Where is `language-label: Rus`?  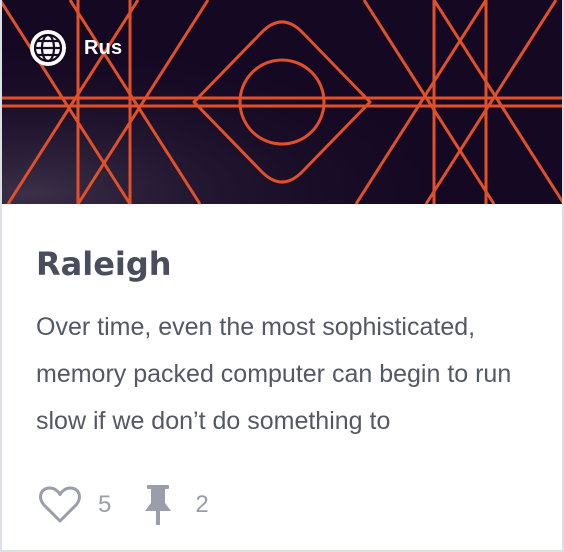 language-label: Rus is located at coordinates (103, 47).